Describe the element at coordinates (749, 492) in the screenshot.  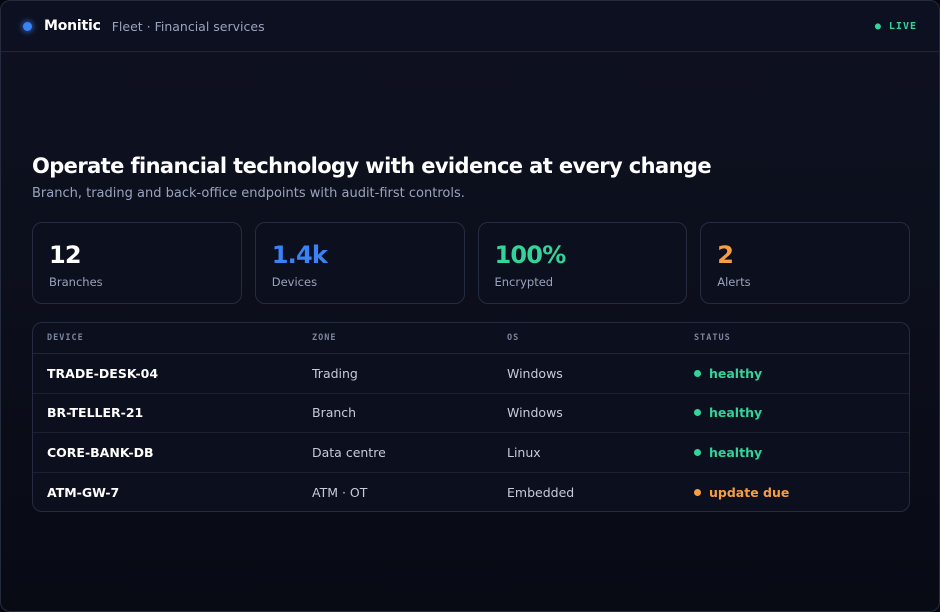
I see `status-text: update due` at that location.